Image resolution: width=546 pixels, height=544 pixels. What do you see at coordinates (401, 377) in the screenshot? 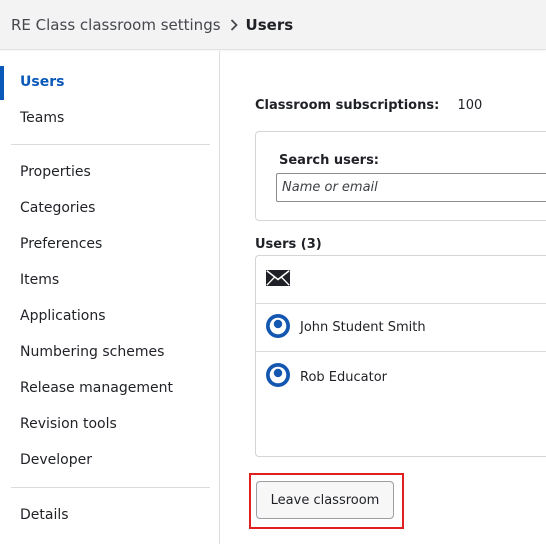
I see `user-row: Rob Educator` at bounding box center [401, 377].